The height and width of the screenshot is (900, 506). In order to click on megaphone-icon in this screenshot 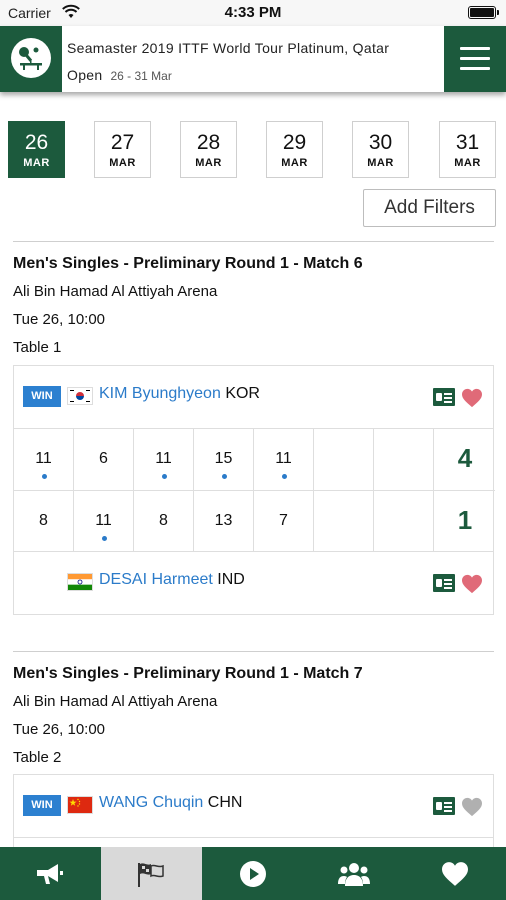, I will do `click(49, 873)`.